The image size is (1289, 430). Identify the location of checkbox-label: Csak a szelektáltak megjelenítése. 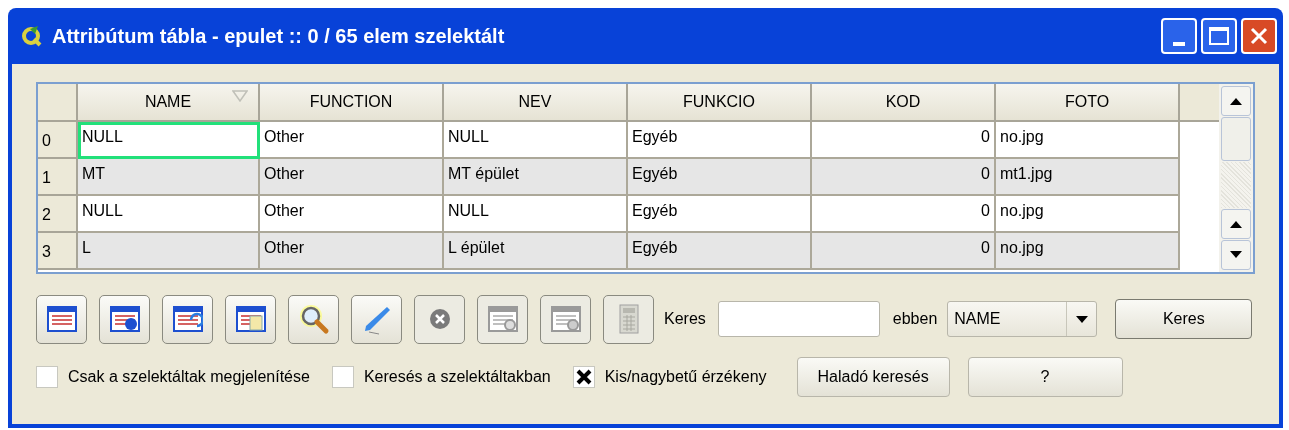
(189, 377).